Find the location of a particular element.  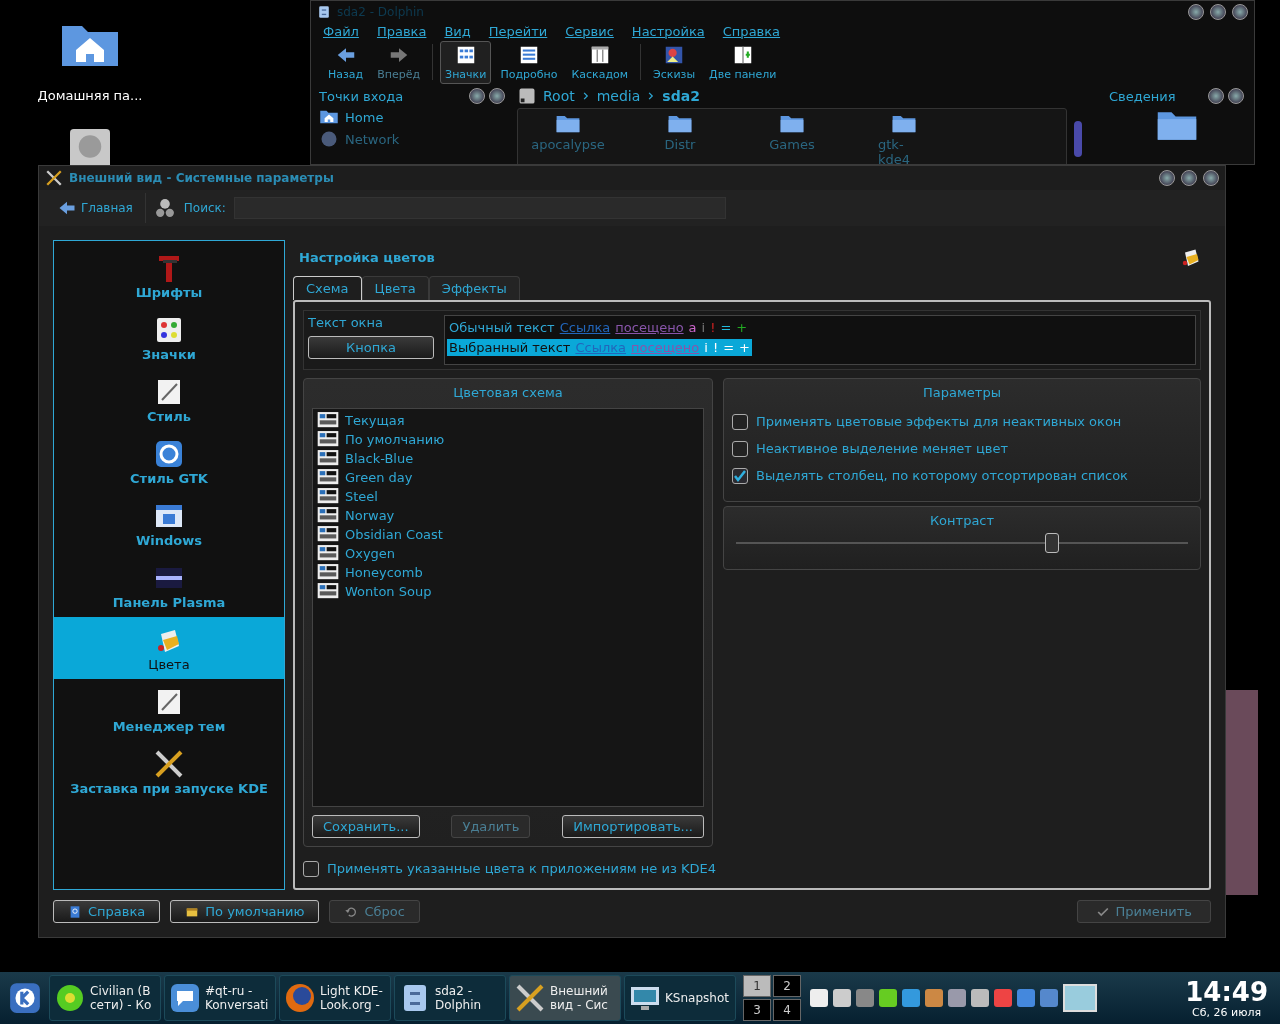

list-item: Black-Blue is located at coordinates (508, 458).